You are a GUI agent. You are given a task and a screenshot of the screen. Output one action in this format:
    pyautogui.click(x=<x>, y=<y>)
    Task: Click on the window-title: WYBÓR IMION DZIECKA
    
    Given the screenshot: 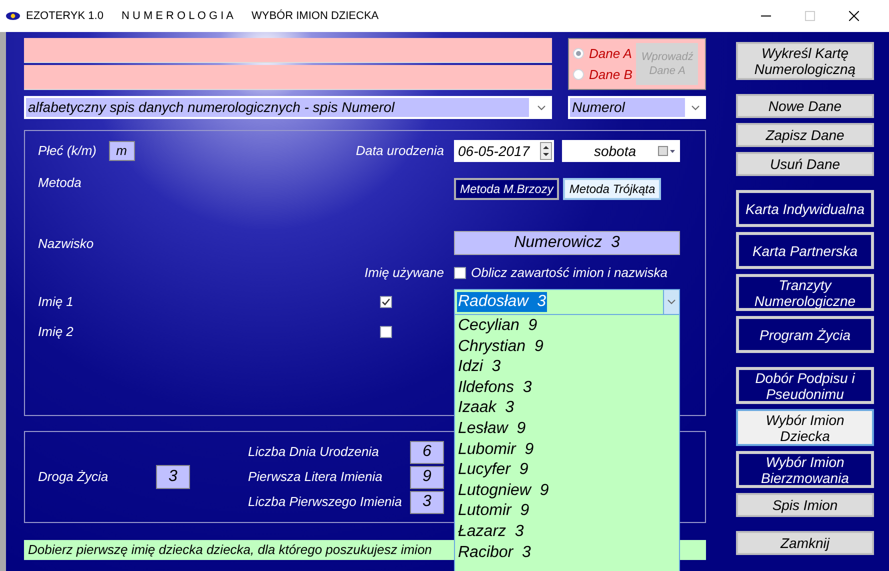 What is the action you would take?
    pyautogui.click(x=315, y=16)
    